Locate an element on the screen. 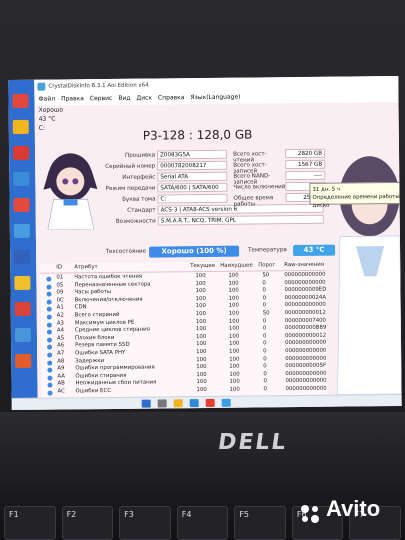 This screenshot has width=405, height=540. cell-id: A8 is located at coordinates (61, 361).